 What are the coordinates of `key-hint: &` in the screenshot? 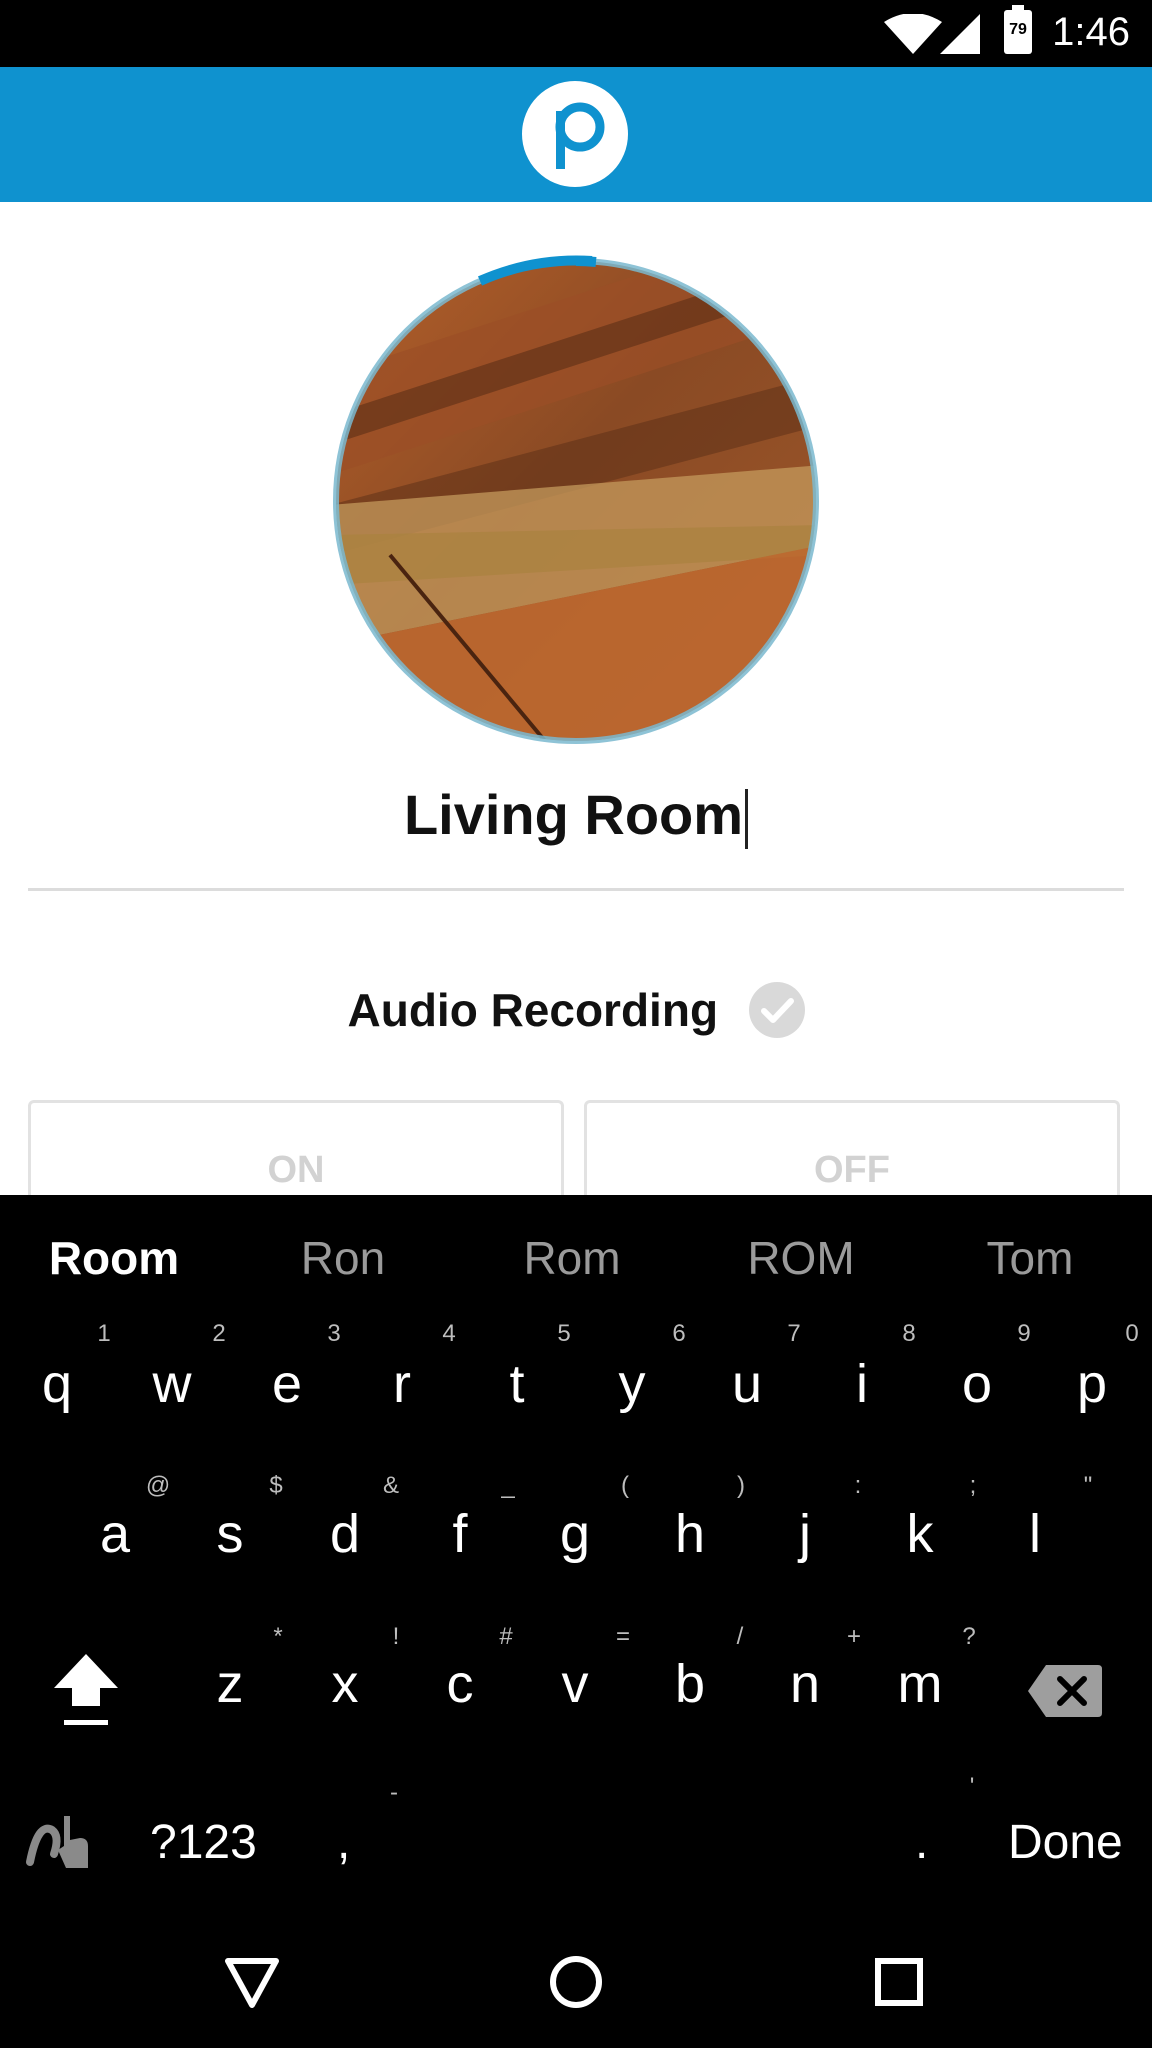 It's located at (390, 1485).